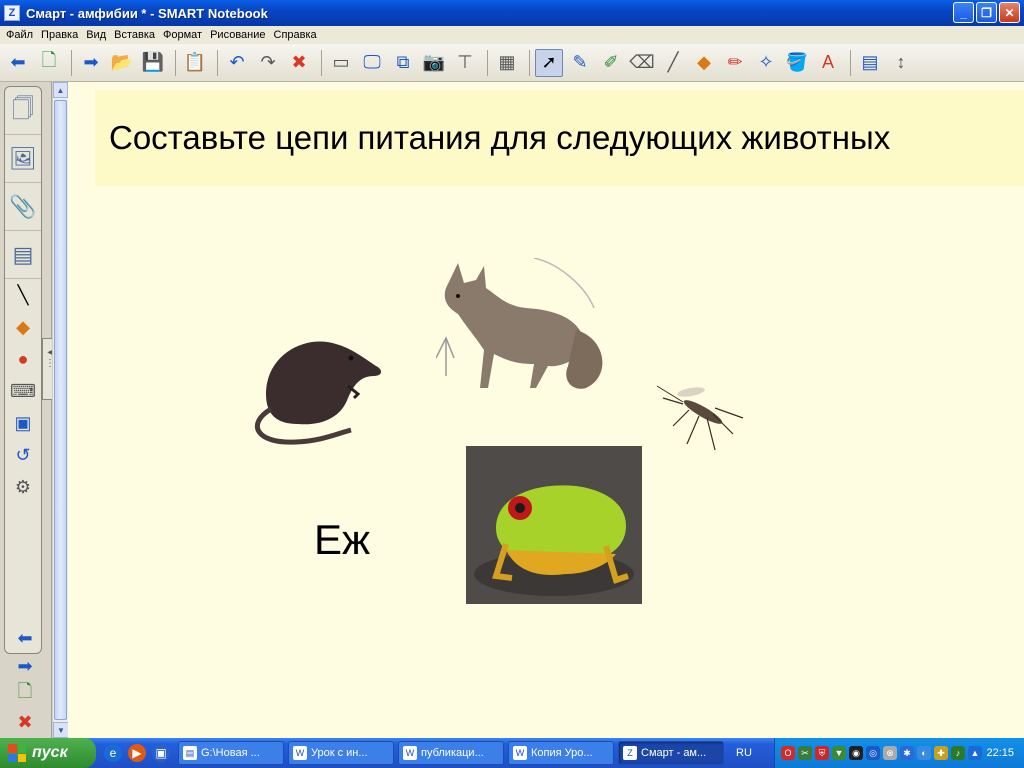  Describe the element at coordinates (49, 63) in the screenshot. I see `new-page-icon: 🗋` at that location.